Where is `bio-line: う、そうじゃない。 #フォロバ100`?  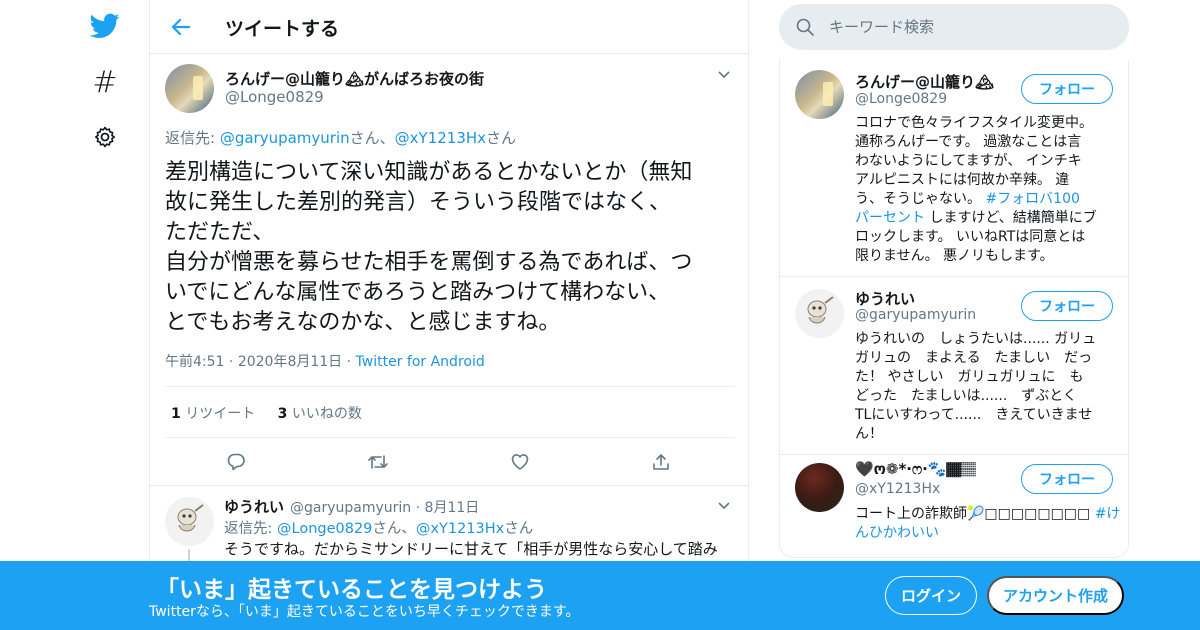
bio-line: う、そうじゃない。 #フォロバ100 is located at coordinates (986, 199).